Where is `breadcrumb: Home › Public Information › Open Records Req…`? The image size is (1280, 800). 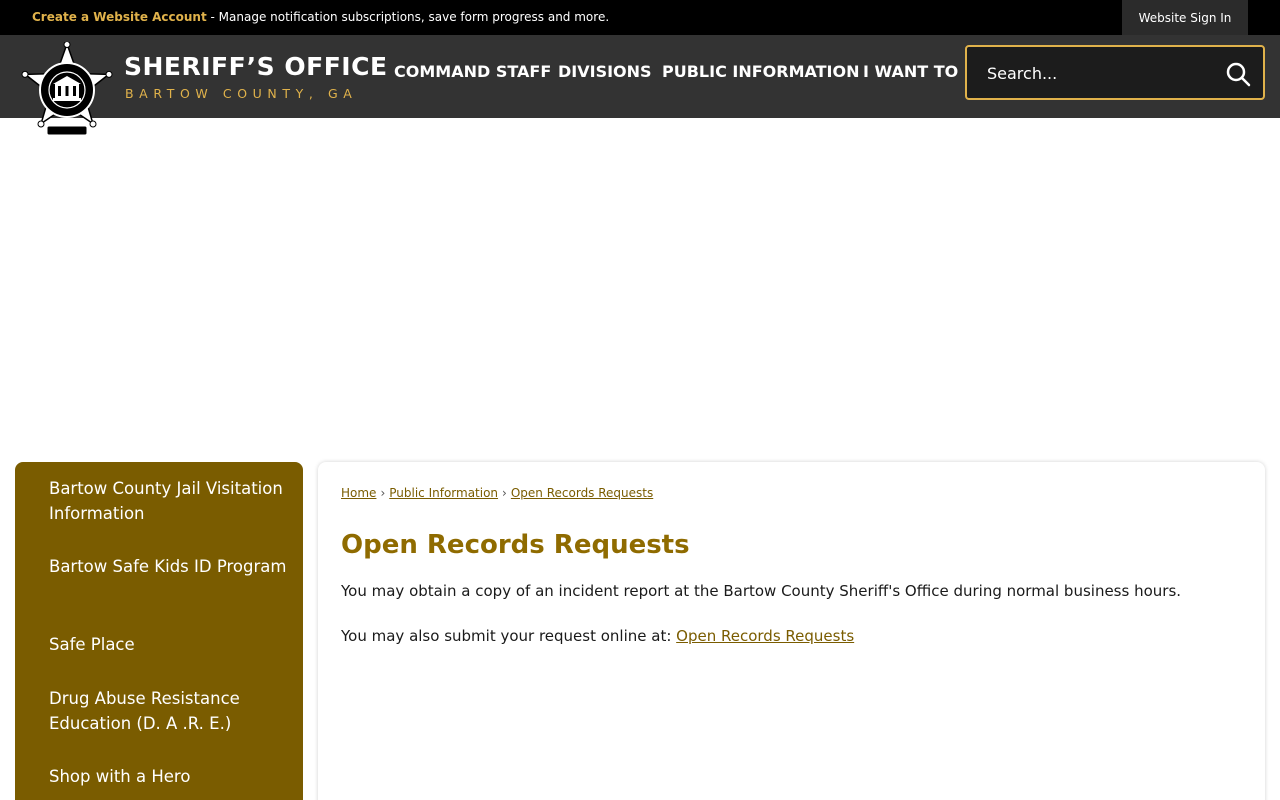
breadcrumb: Home › Public Information › Open Records Req… is located at coordinates (497, 493).